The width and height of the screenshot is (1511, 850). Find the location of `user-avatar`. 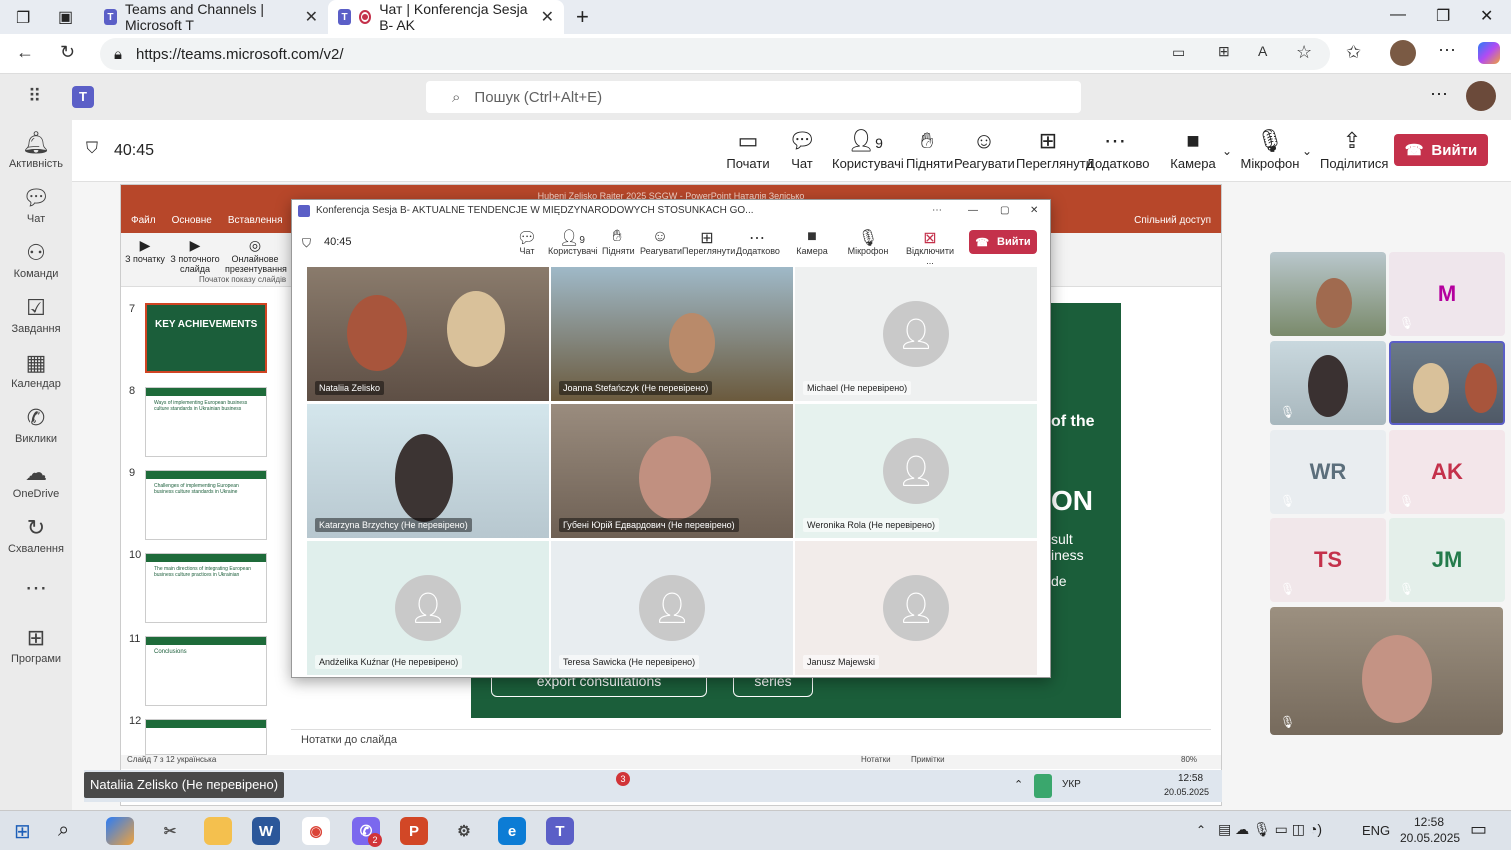

user-avatar is located at coordinates (1481, 96).